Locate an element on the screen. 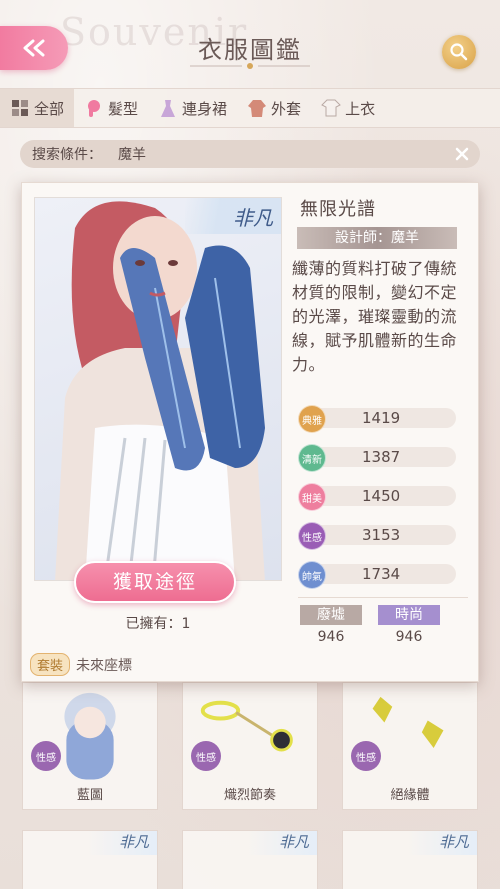 The image size is (500, 889). style-tag: 時尚 946 is located at coordinates (409, 625).